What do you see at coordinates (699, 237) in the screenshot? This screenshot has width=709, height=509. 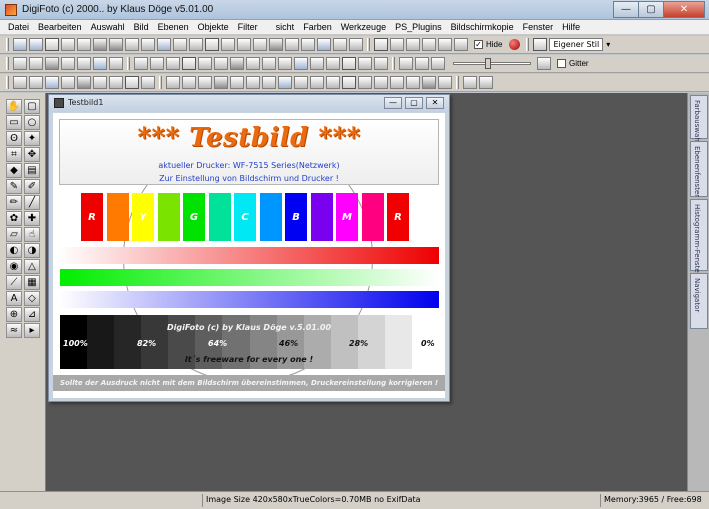 I see `tab-histogramm: Histogramm-Fenster` at bounding box center [699, 237].